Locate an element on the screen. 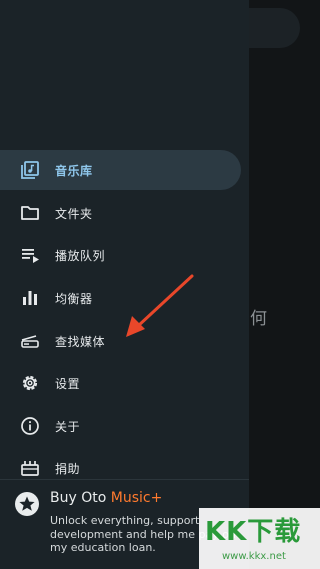 The image size is (320, 569). watermark-url: www.kkx.net is located at coordinates (254, 556).